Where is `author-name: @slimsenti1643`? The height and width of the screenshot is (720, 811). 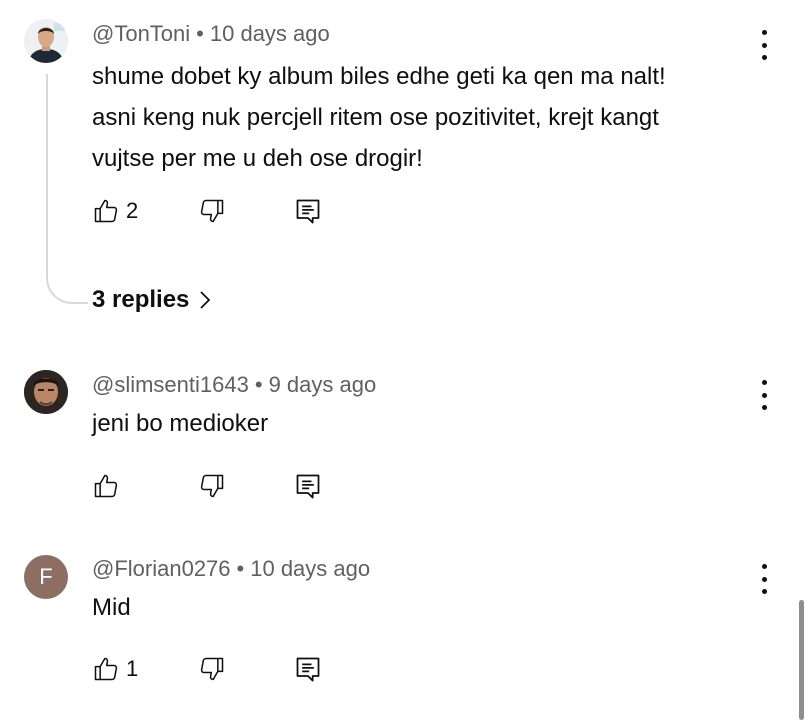 author-name: @slimsenti1643 is located at coordinates (170, 384).